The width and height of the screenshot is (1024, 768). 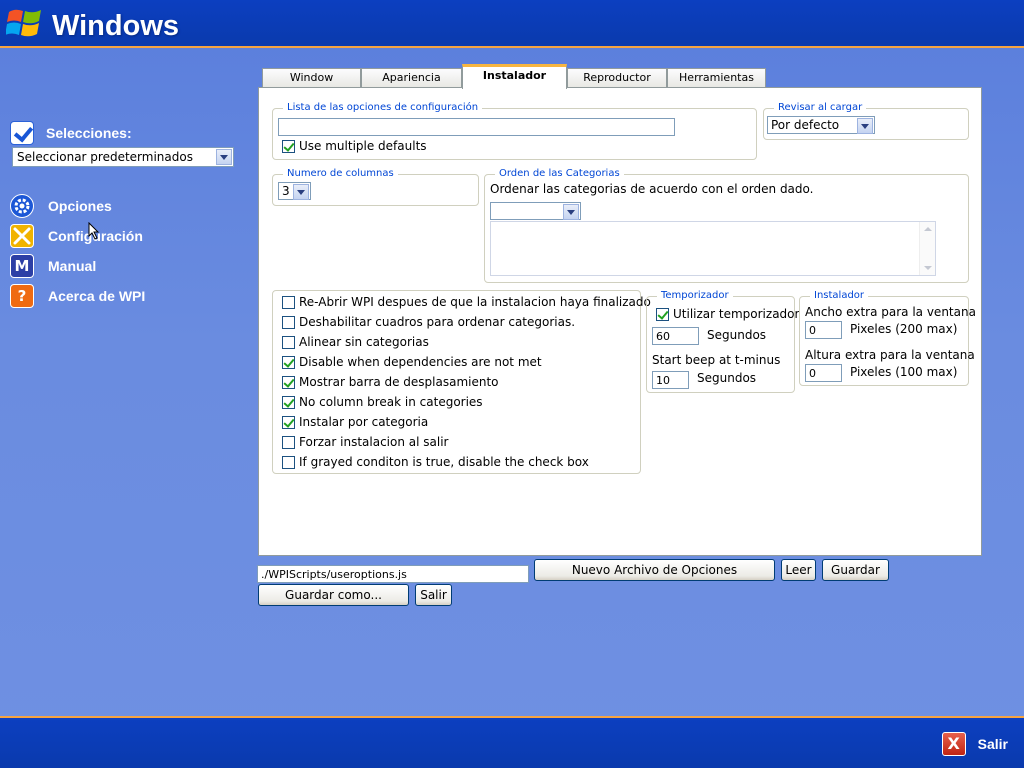 What do you see at coordinates (713, 248) in the screenshot?
I see `orden-textarea` at bounding box center [713, 248].